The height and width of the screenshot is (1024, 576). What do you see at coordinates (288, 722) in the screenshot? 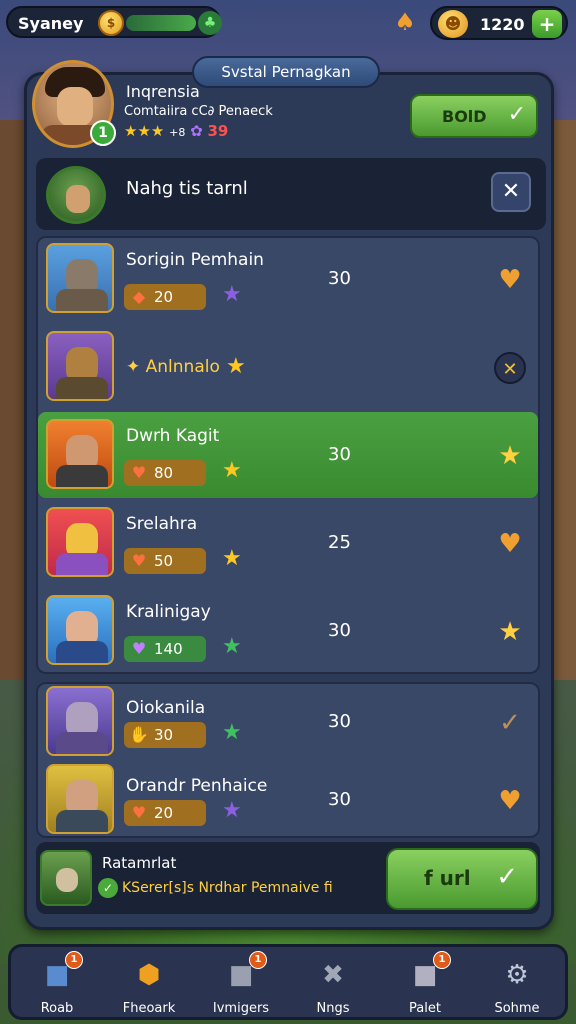
I see `list-item: Oiokanila ✋ 30 ★ 30 ✓` at bounding box center [288, 722].